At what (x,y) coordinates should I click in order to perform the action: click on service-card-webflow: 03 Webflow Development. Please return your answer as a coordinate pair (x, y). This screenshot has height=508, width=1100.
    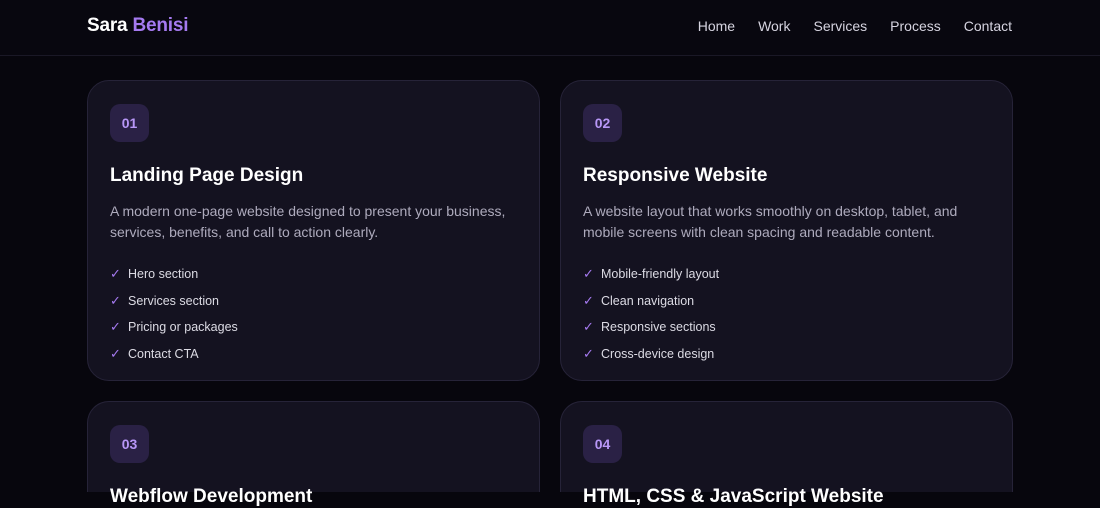
    Looking at the image, I should click on (313, 454).